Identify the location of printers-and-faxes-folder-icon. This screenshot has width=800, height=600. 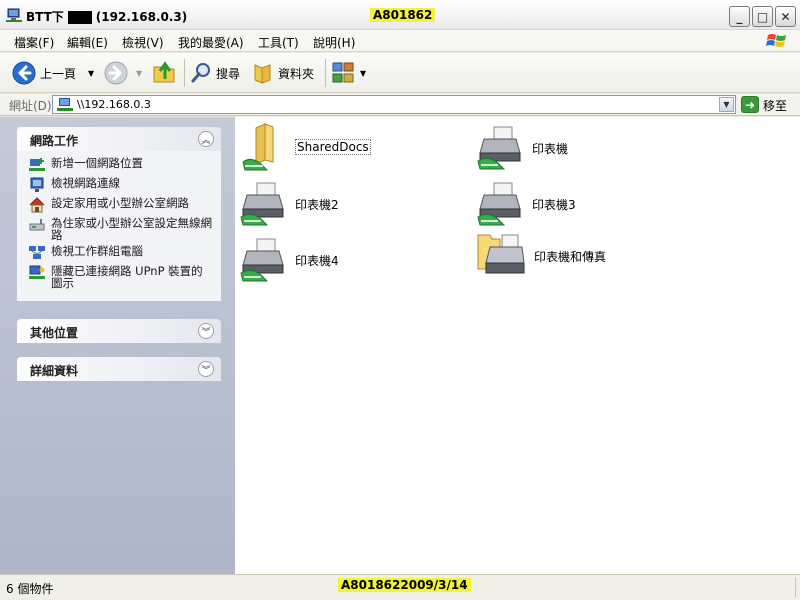
(501, 254).